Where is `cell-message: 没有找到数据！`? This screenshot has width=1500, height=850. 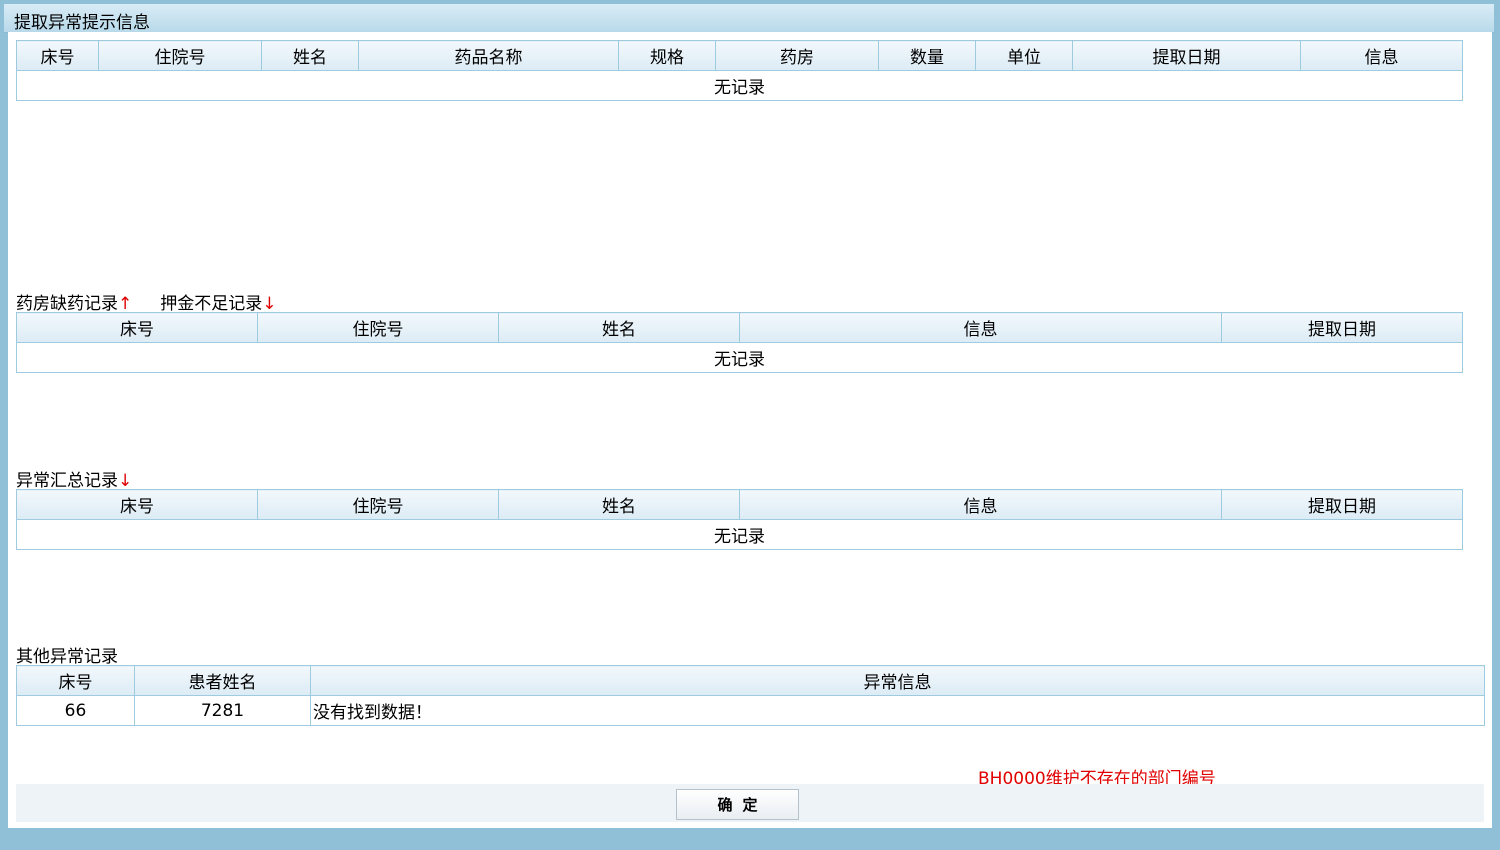 cell-message: 没有找到数据！ is located at coordinates (897, 710).